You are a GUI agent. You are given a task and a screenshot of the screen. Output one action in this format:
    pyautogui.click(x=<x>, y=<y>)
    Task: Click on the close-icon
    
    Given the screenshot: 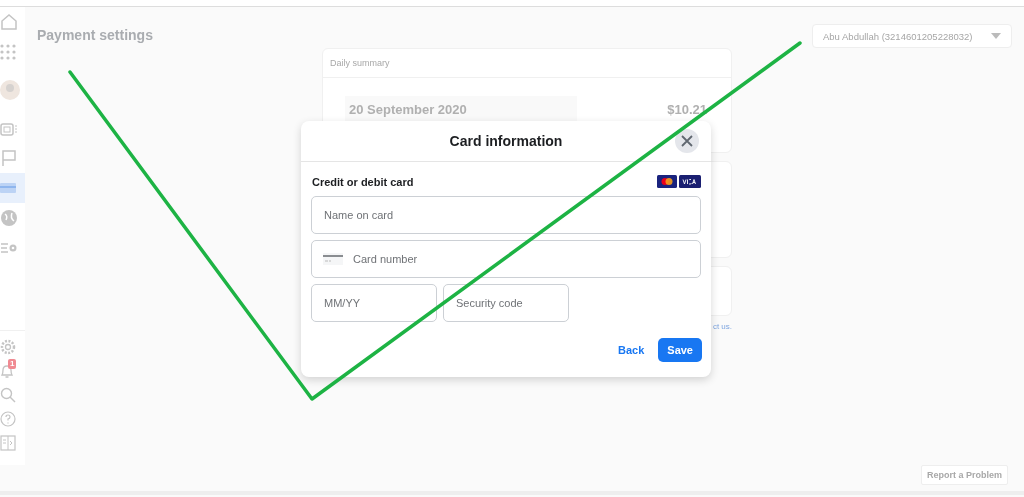 What is the action you would take?
    pyautogui.click(x=687, y=141)
    